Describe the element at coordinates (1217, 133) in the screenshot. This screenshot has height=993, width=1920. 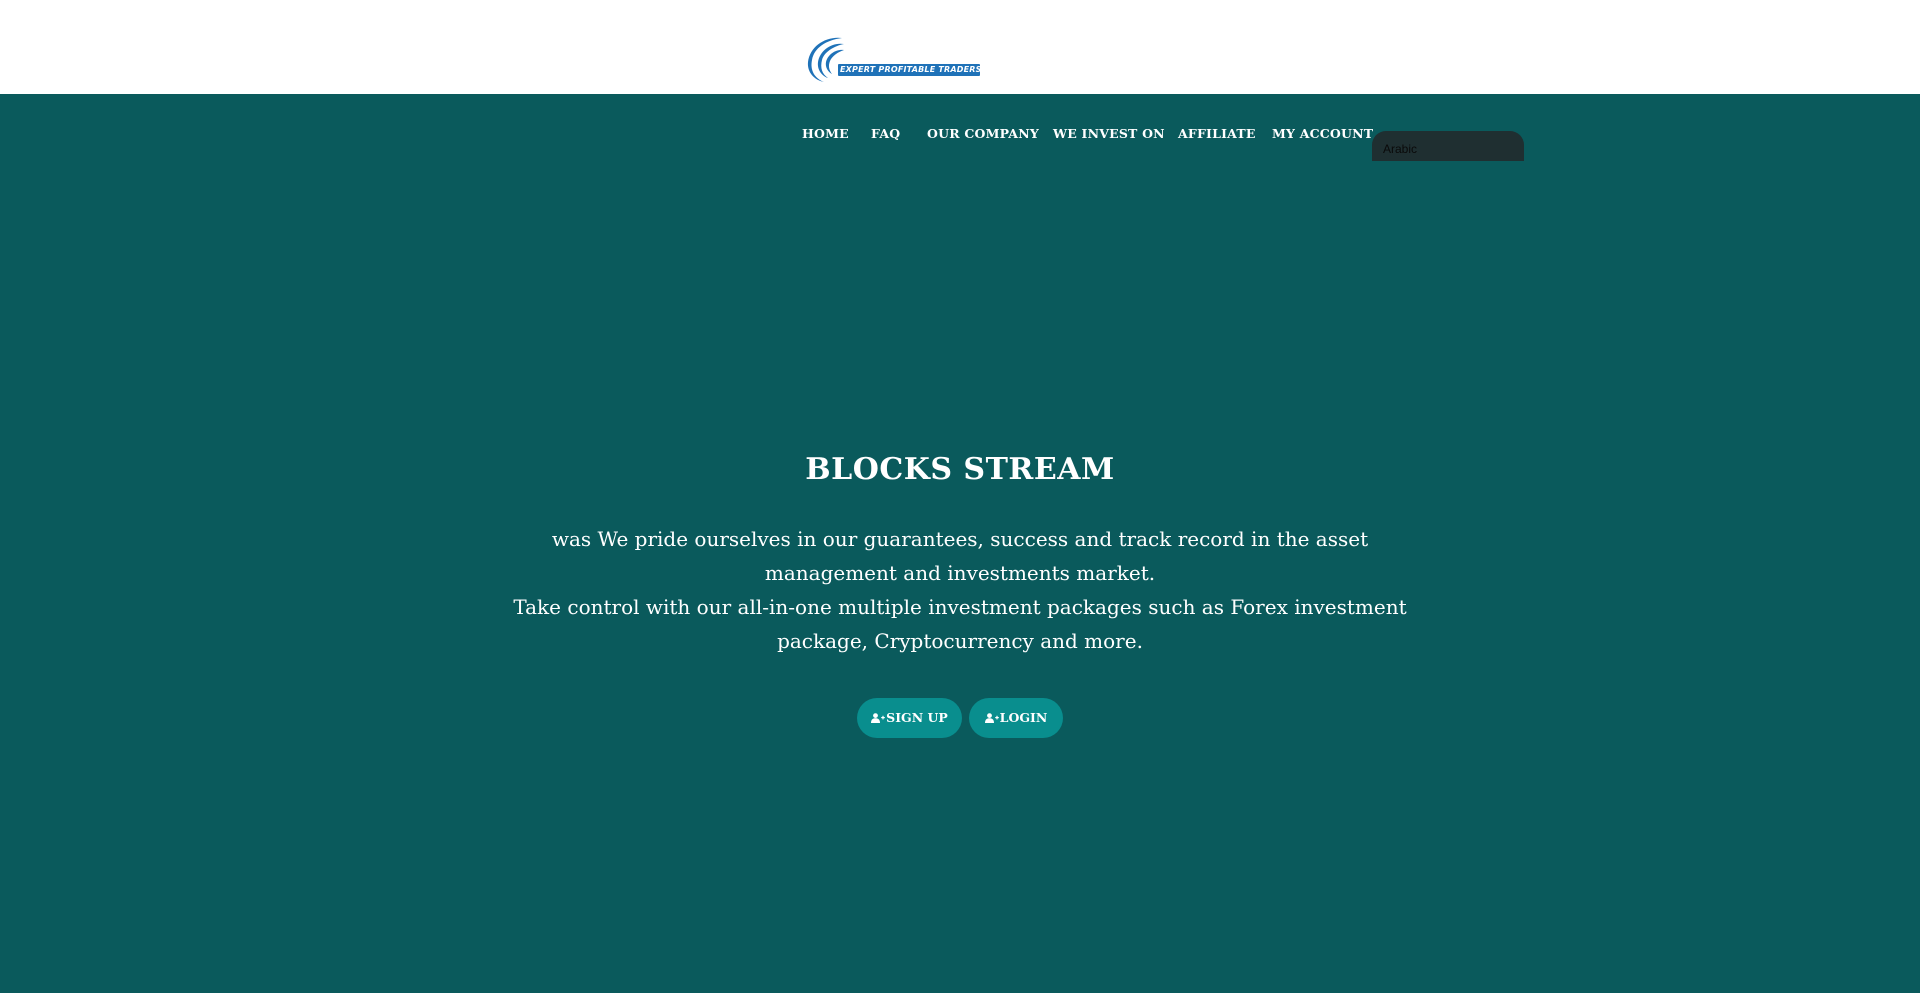
I see `nav-item-affiliate: AFFILIATE` at that location.